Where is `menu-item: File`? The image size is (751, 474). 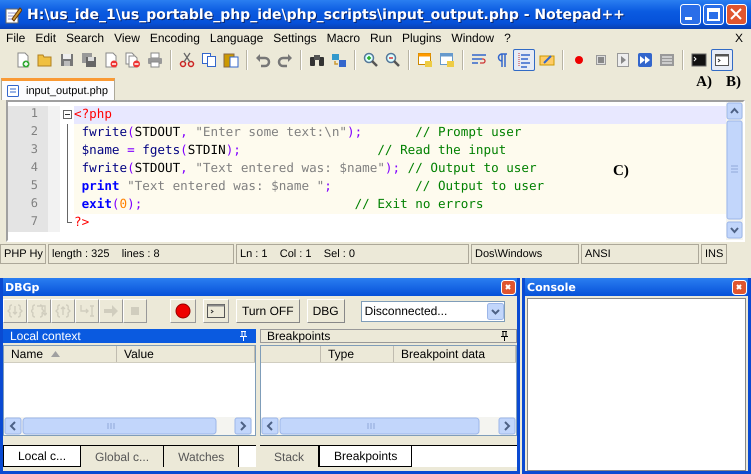
menu-item: File is located at coordinates (15, 37).